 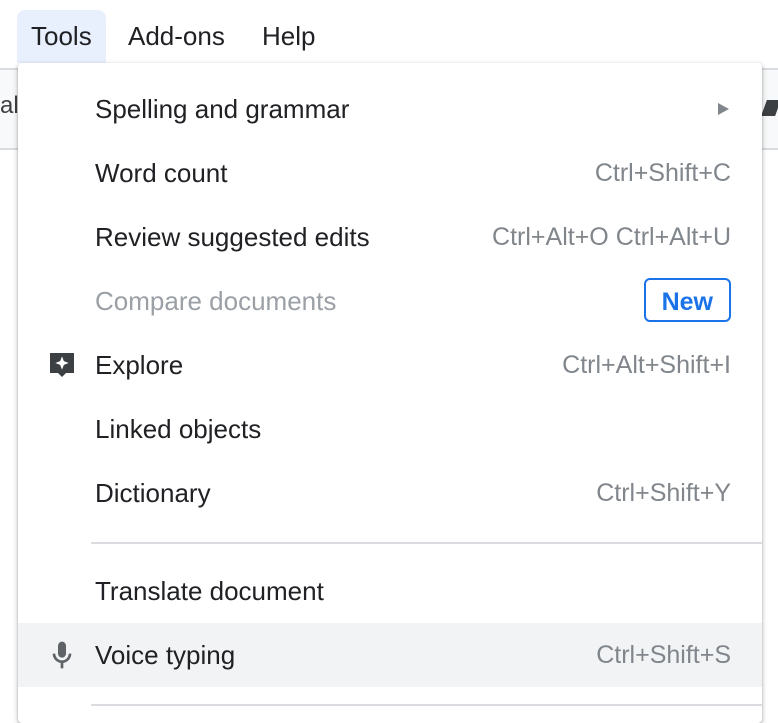 I want to click on menu-item-explore: Explore Ctrl+Alt+Shift+I, so click(x=390, y=365).